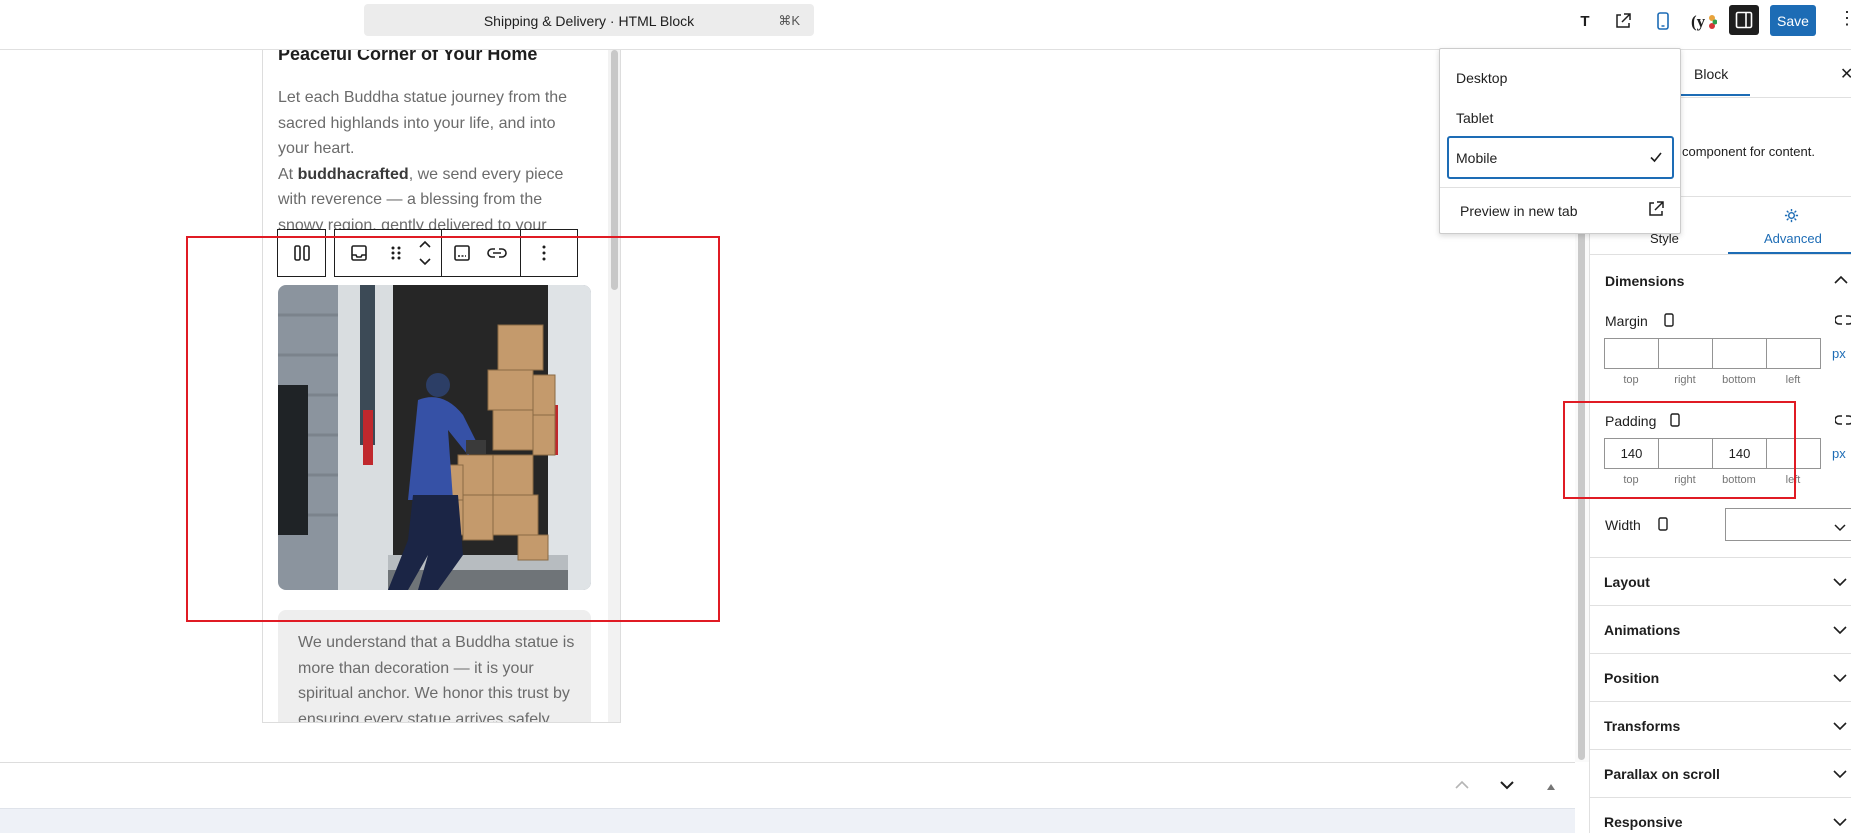 Image resolution: width=1851 pixels, height=833 pixels. What do you see at coordinates (408, 57) in the screenshot?
I see `section-heading: Peaceful Corner of Your Home` at bounding box center [408, 57].